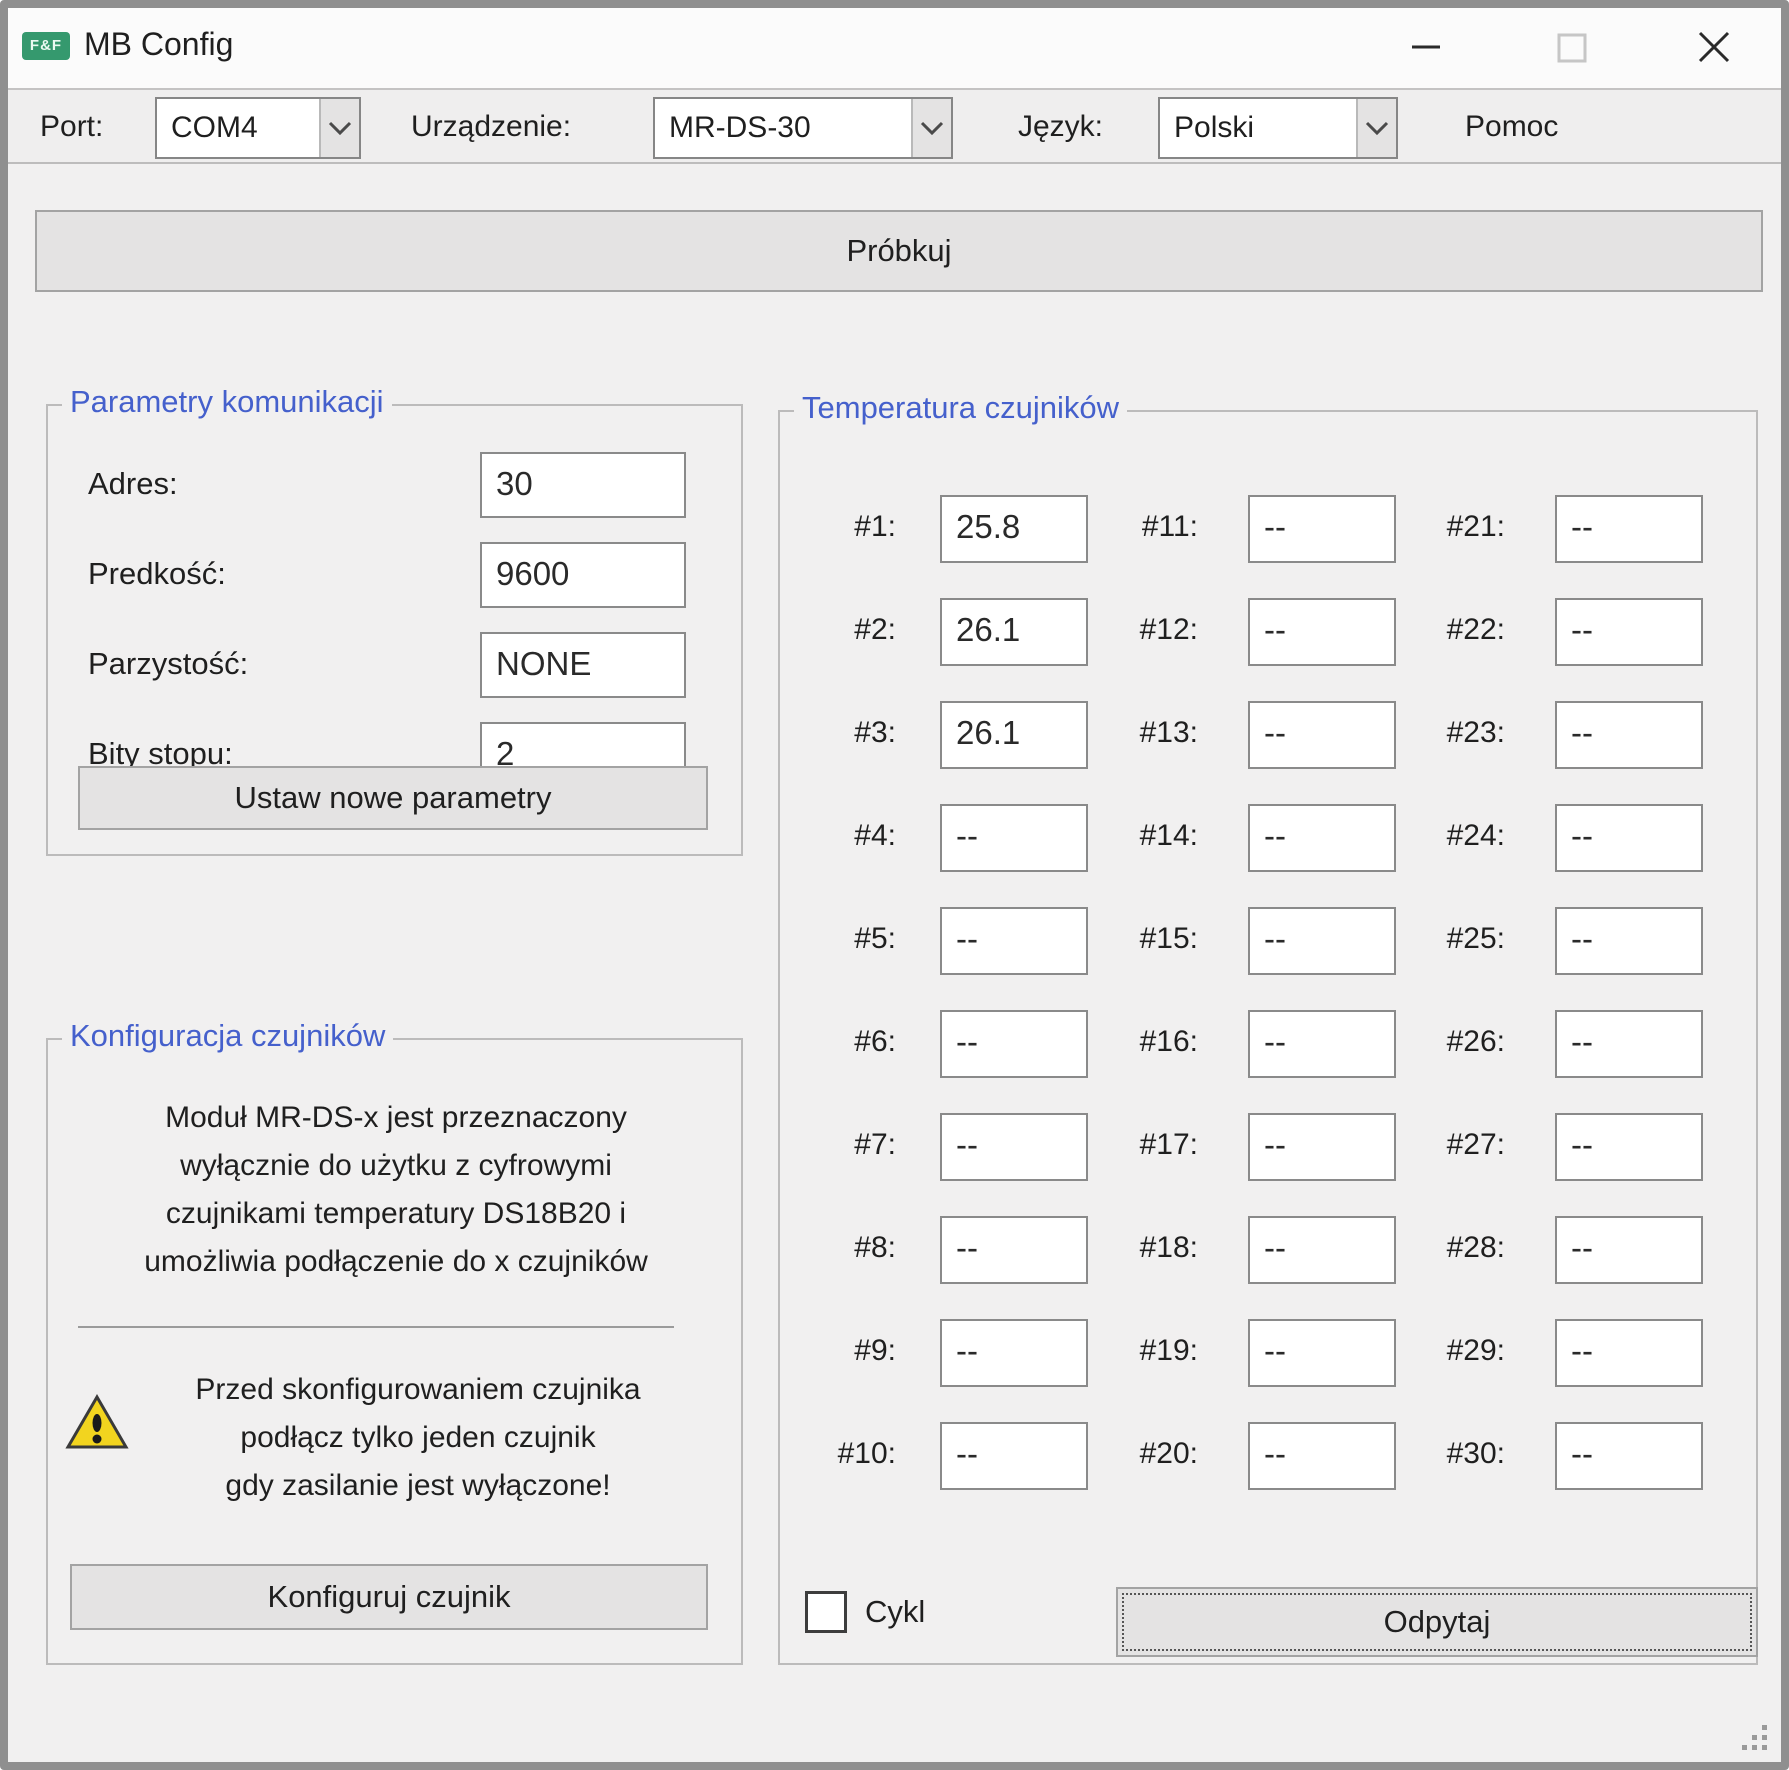  I want to click on sensor-label: #13:, so click(1168, 732).